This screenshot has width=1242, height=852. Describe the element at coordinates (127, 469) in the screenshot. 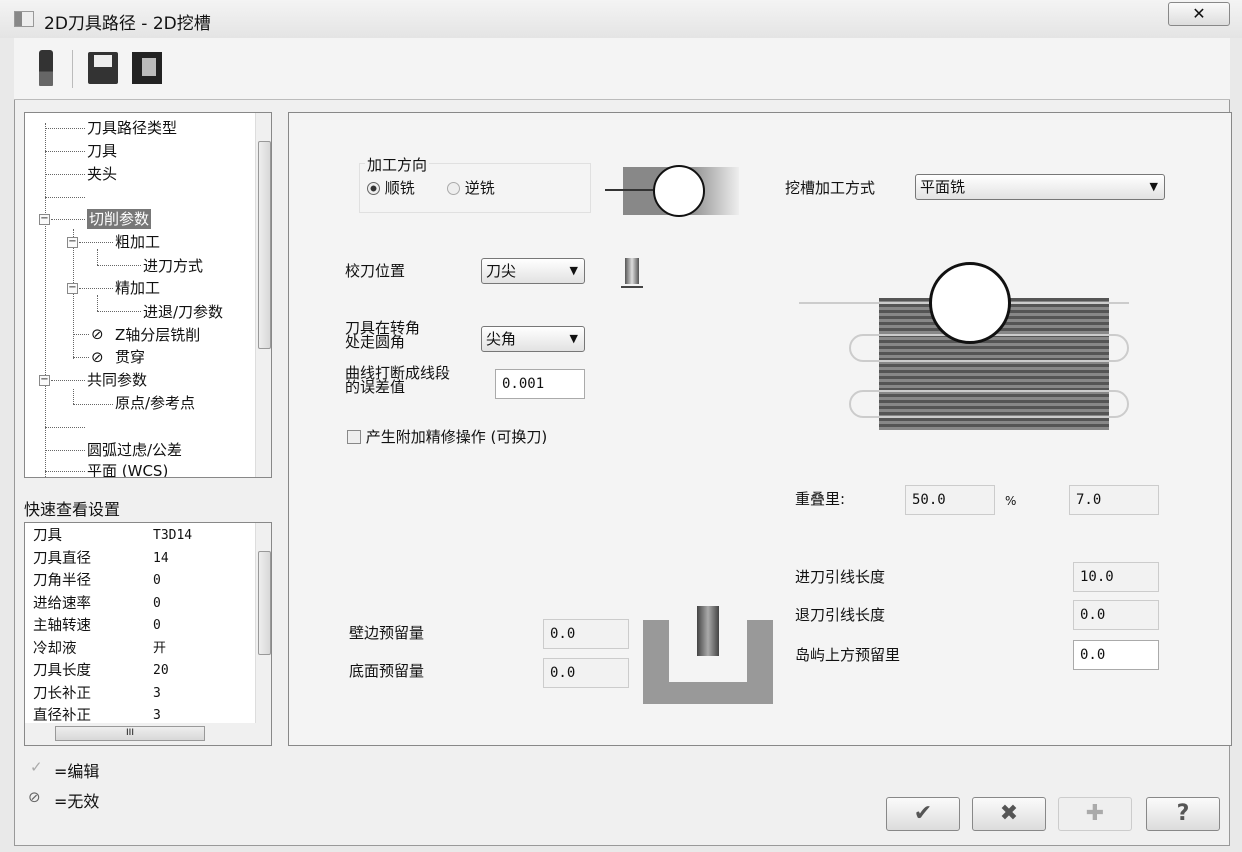

I see `tree-item-planes: 平面 (WCS)` at that location.